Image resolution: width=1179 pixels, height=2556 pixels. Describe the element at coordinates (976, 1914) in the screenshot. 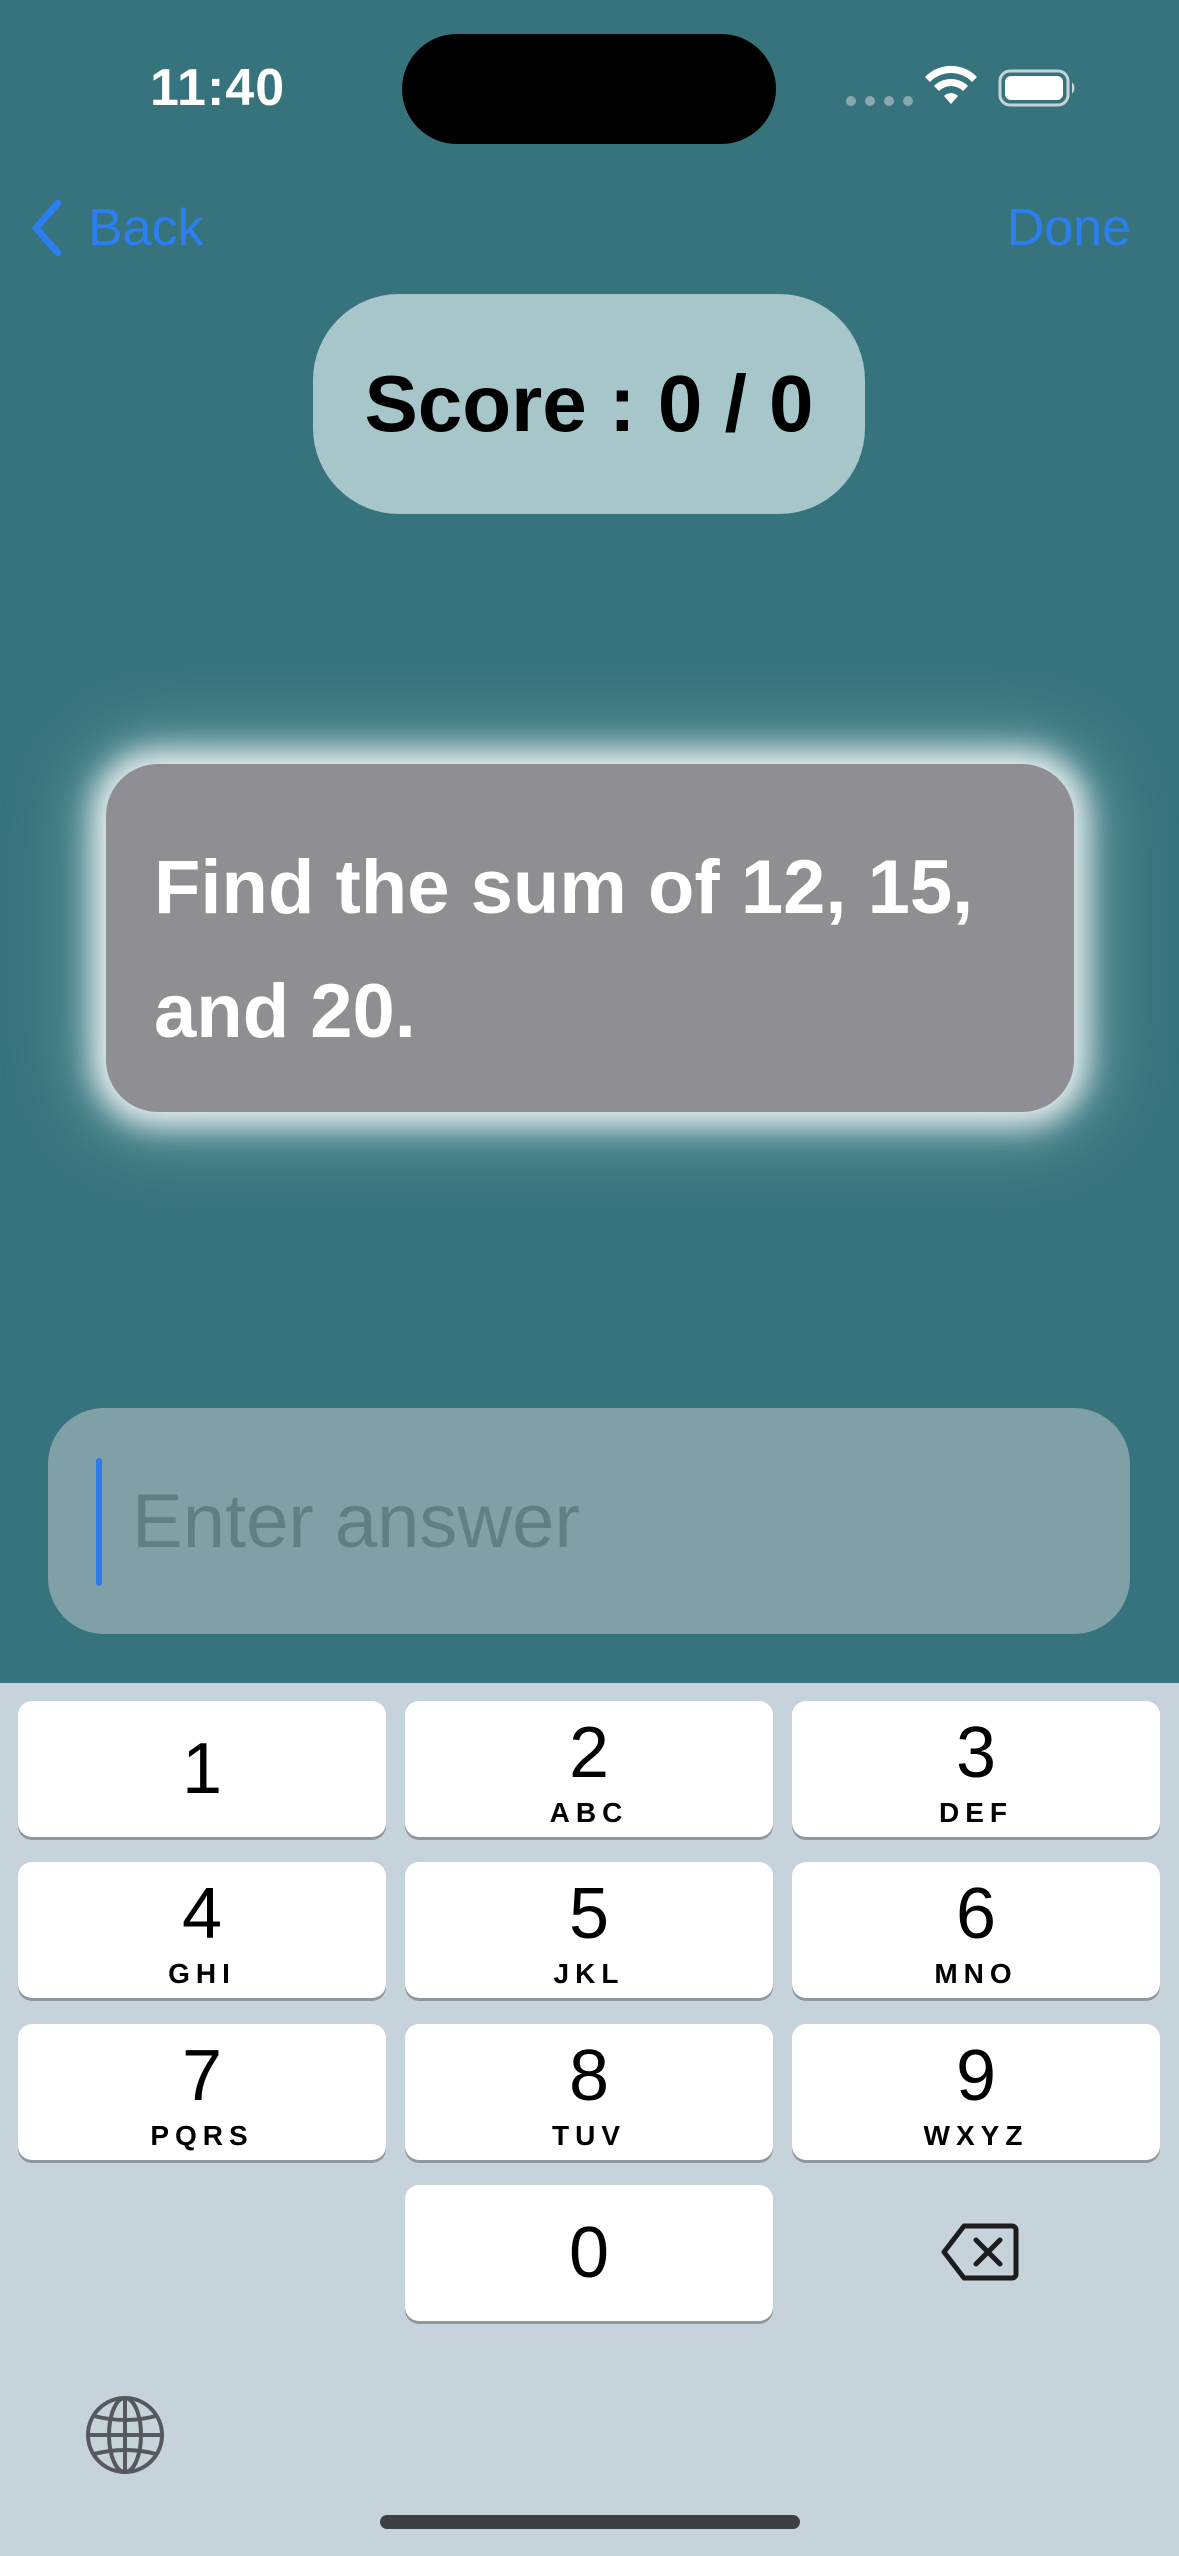

I see `key-digit: 6` at that location.